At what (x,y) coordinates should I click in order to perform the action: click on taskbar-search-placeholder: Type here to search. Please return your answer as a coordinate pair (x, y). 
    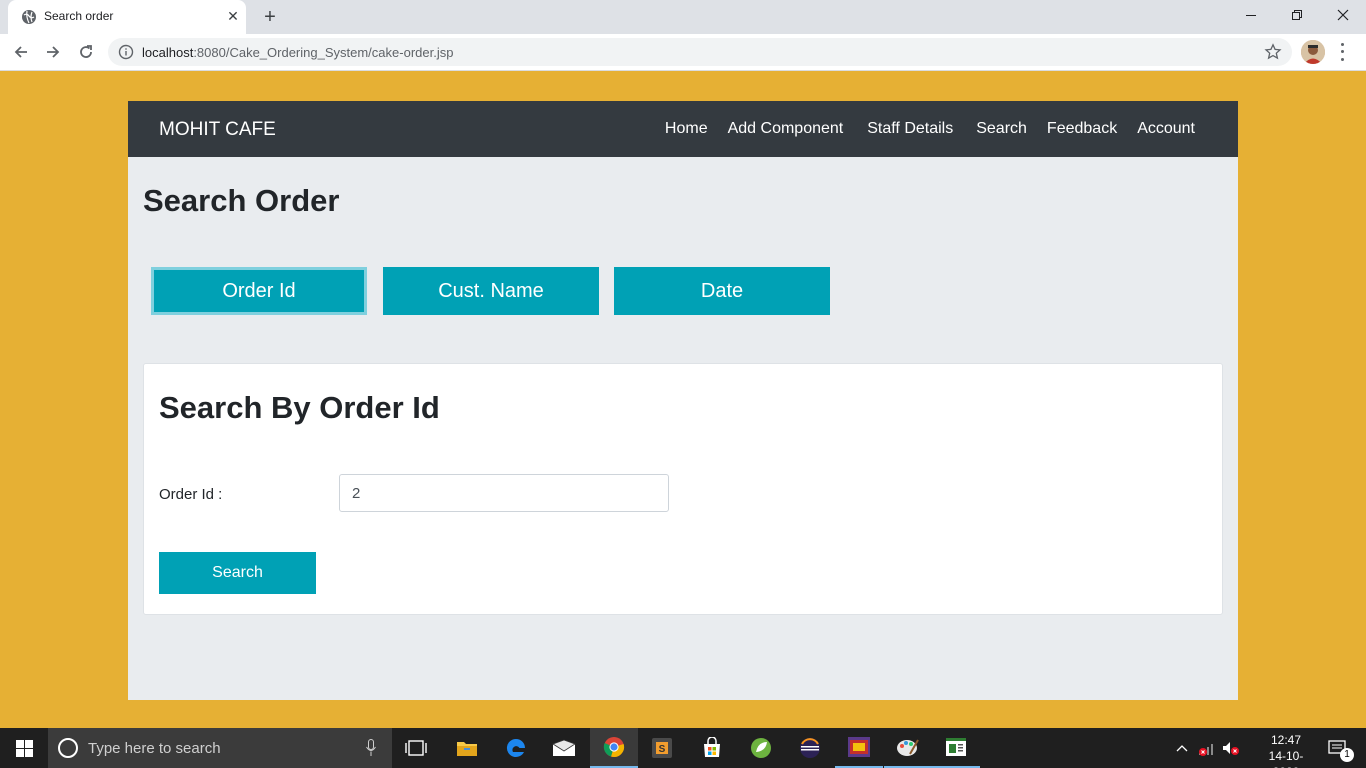
    Looking at the image, I should click on (154, 748).